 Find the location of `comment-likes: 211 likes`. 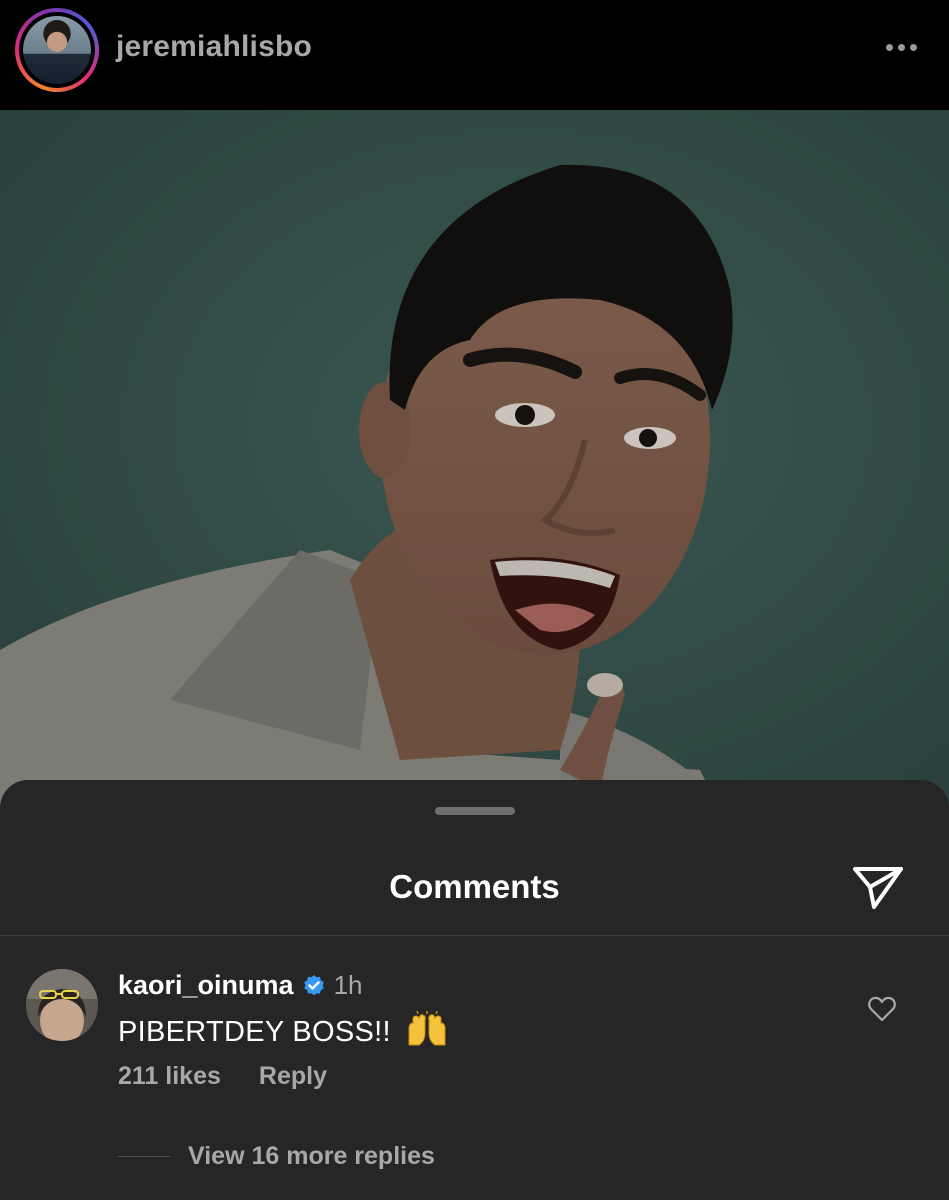

comment-likes: 211 likes is located at coordinates (169, 1076).